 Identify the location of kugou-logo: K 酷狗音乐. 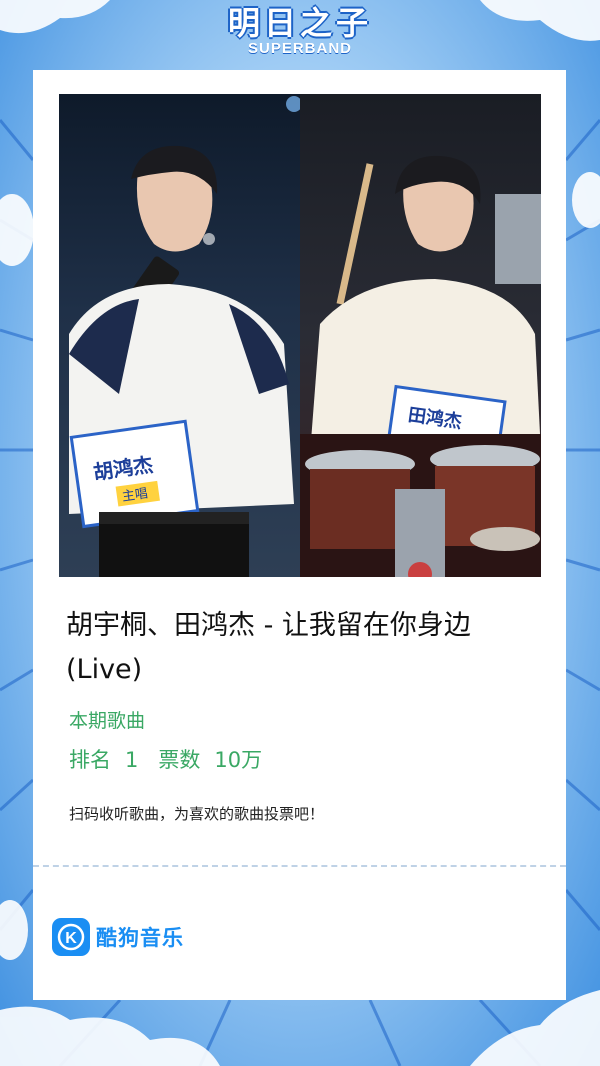
(118, 937).